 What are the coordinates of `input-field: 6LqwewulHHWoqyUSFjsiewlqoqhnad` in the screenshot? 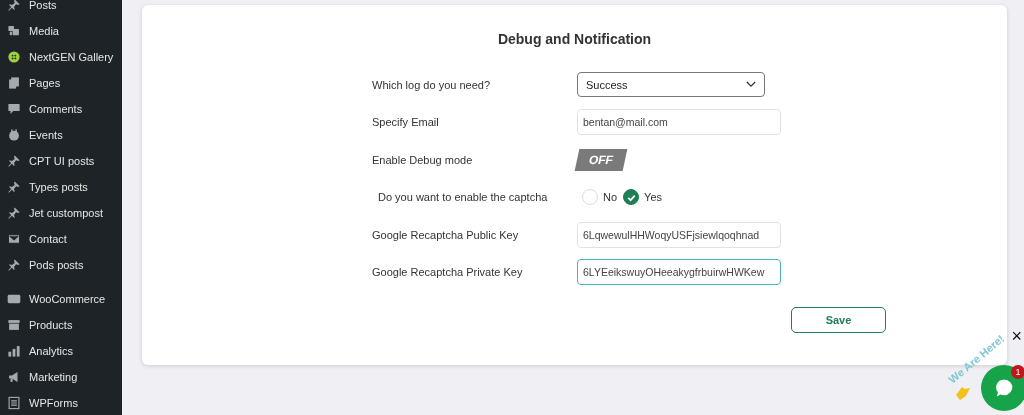 It's located at (679, 234).